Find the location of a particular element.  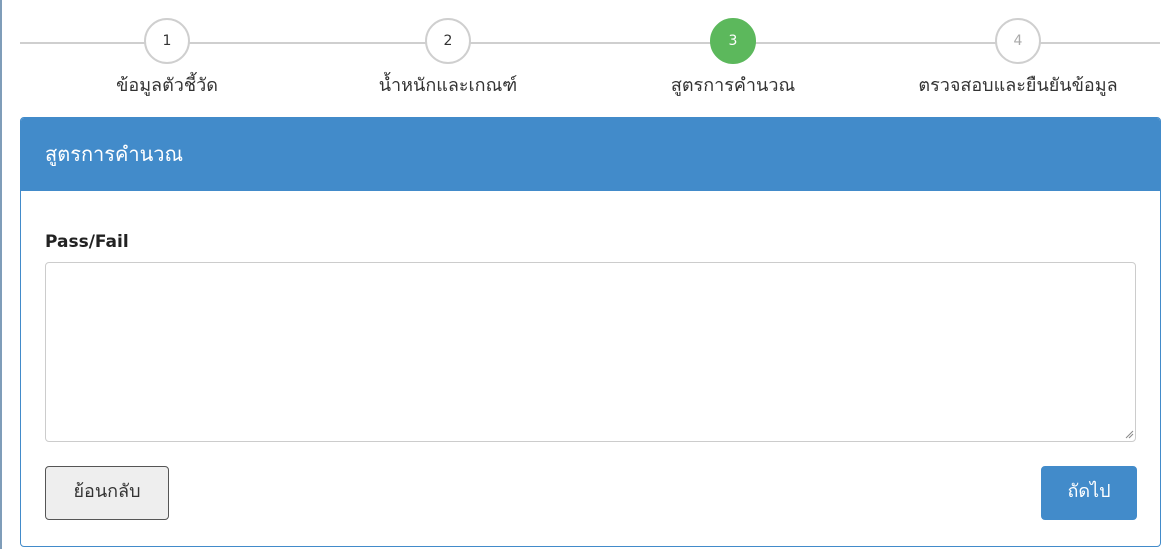

pass-fail-label: Pass/Fail is located at coordinates (87, 242).